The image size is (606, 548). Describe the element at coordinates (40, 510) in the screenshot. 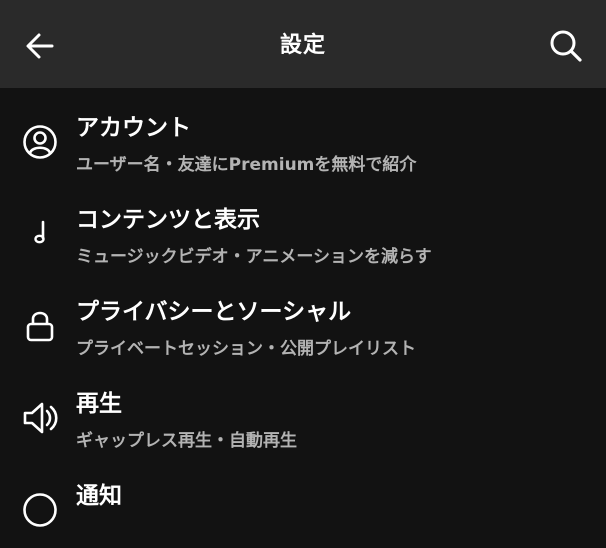

I see `bell-icon` at that location.